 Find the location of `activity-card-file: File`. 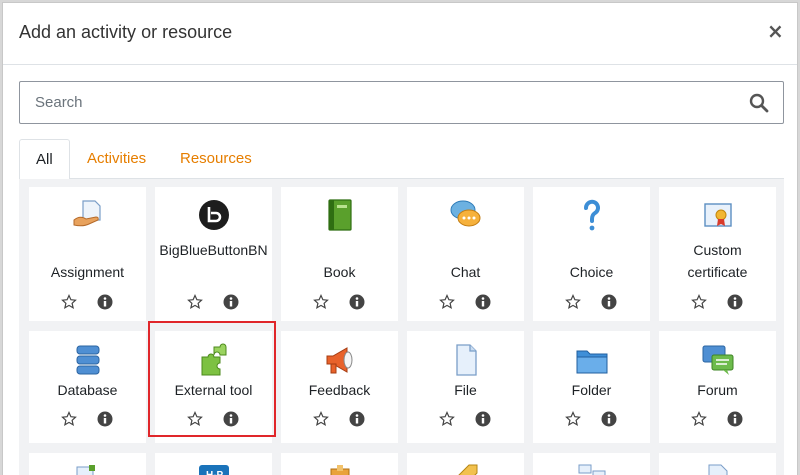

activity-card-file: File is located at coordinates (465, 387).